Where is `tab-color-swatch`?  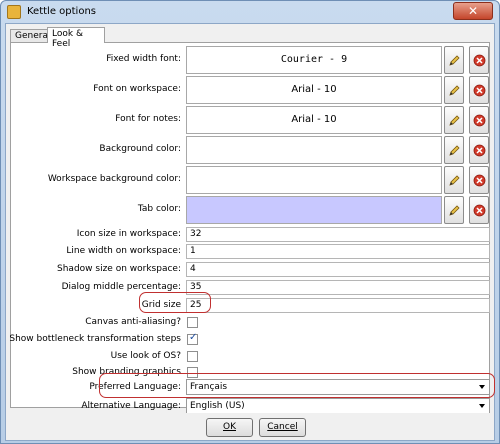
tab-color-swatch is located at coordinates (314, 210).